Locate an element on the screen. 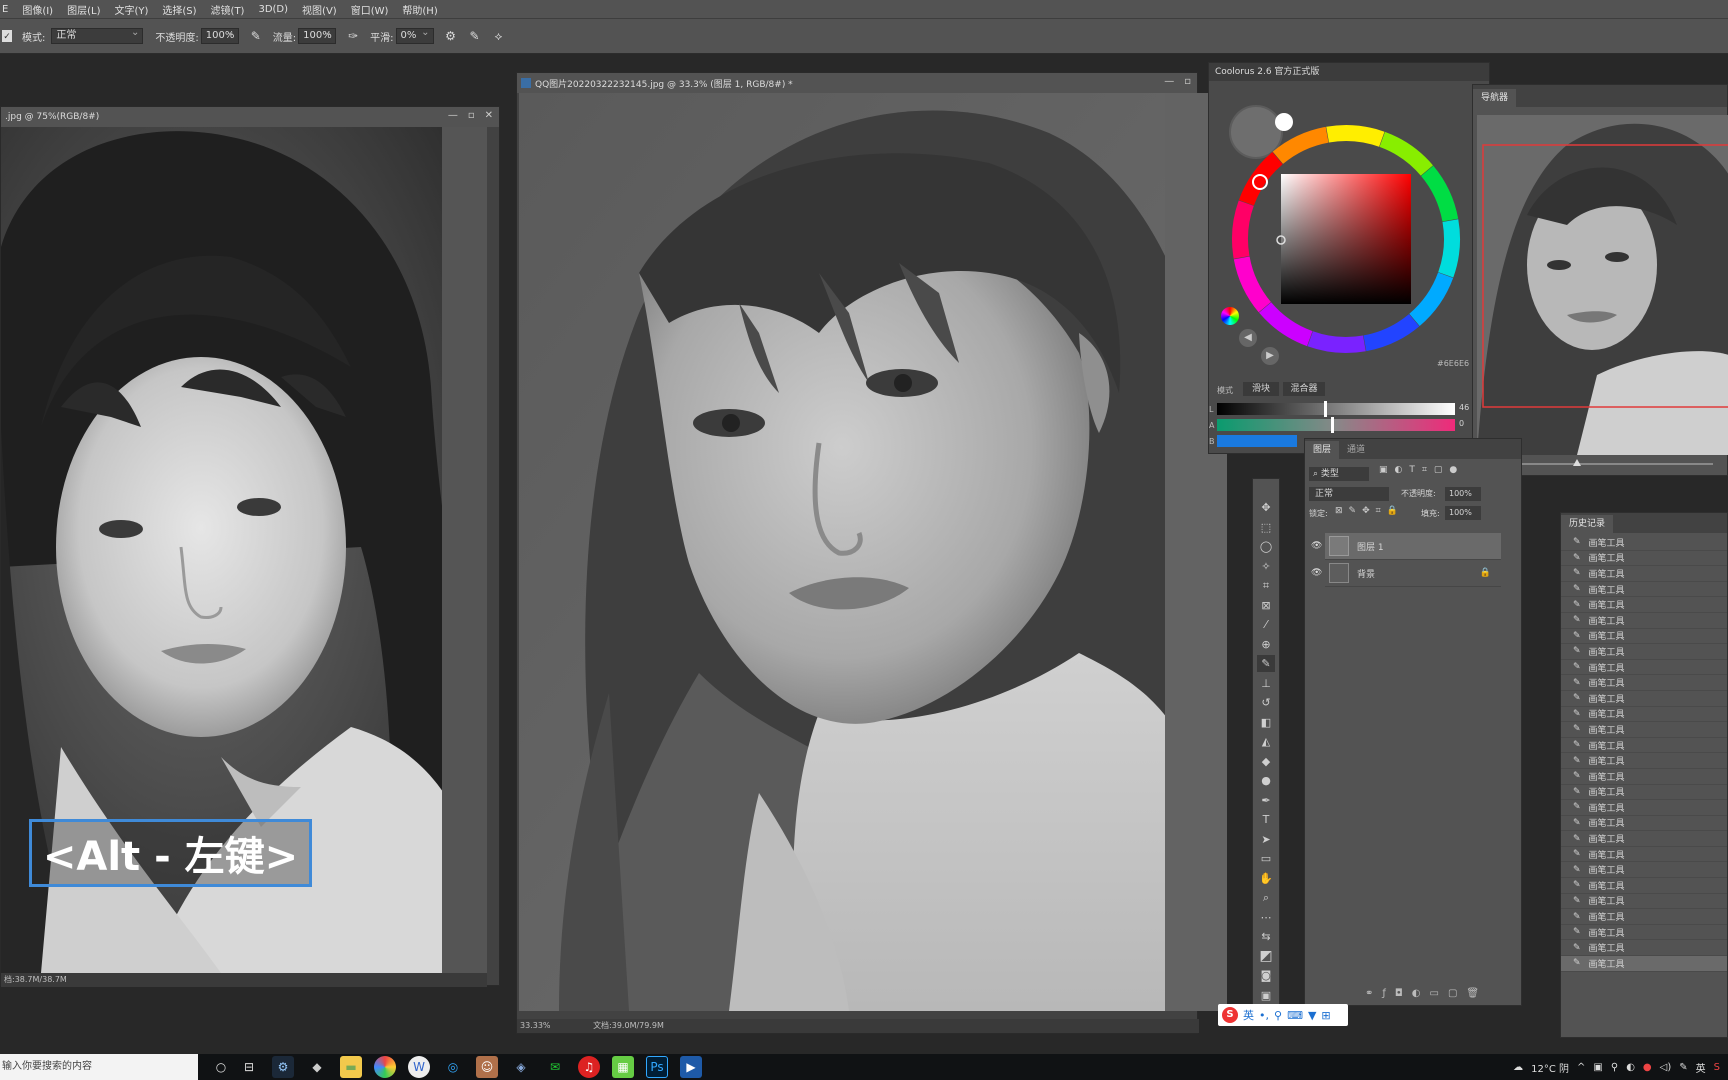 The width and height of the screenshot is (1728, 1080). netease-music-icon: ♫ is located at coordinates (589, 1067).